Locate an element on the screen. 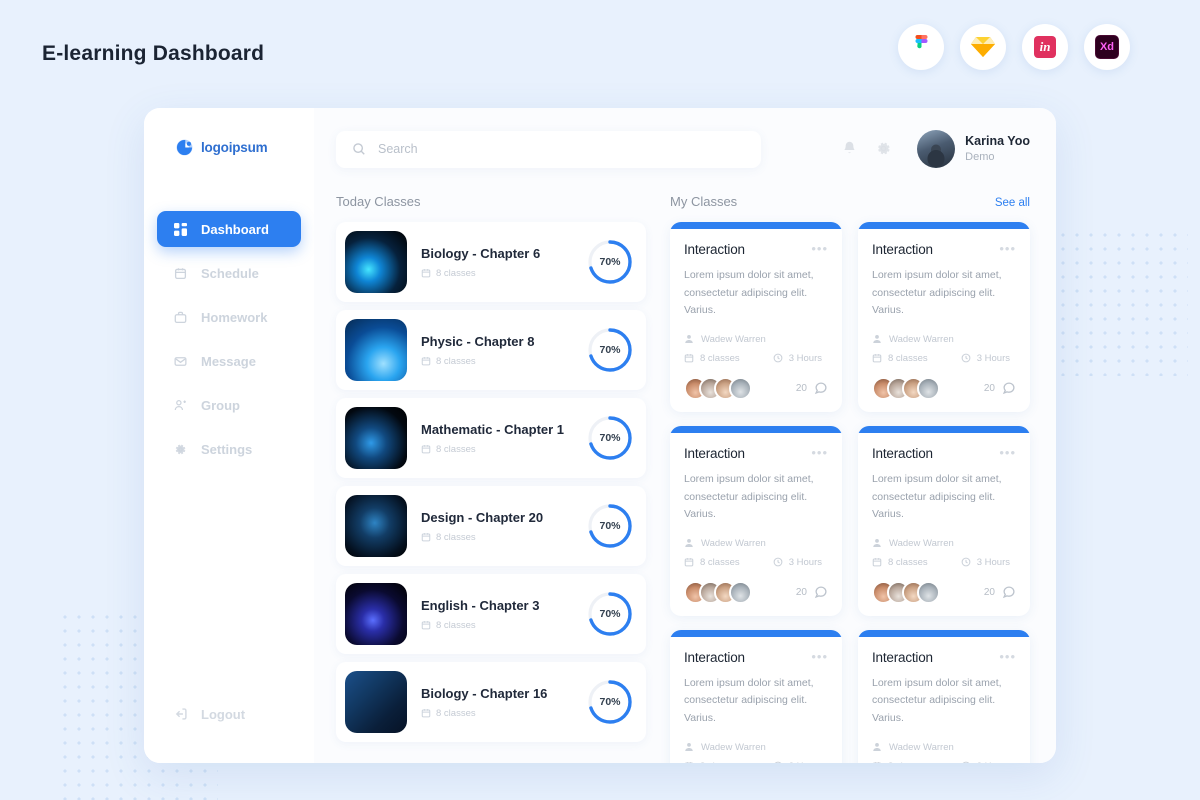 The image size is (1200, 800). class-name: English - Chapter 3 is located at coordinates (480, 605).